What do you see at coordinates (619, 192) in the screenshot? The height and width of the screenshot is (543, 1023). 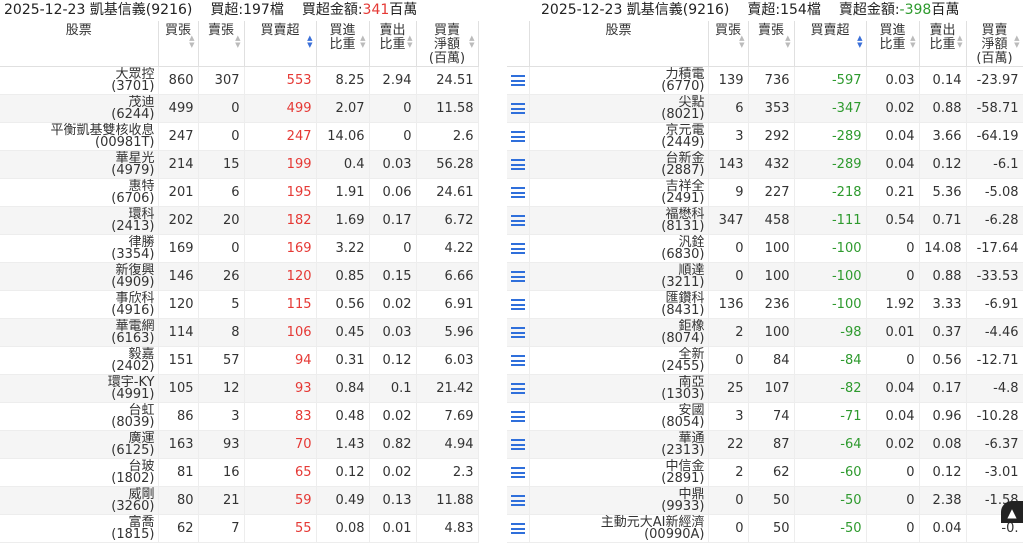 I see `stock-name-cell: 吉祥全 (2491)` at bounding box center [619, 192].